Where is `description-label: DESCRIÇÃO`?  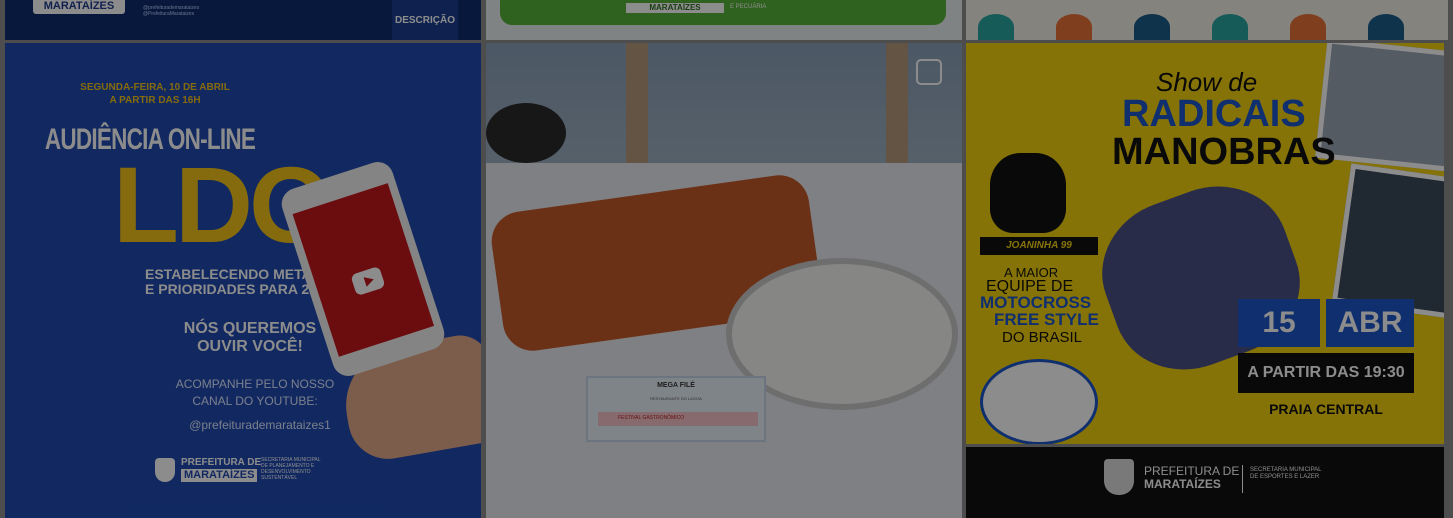 description-label: DESCRIÇÃO is located at coordinates (425, 20).